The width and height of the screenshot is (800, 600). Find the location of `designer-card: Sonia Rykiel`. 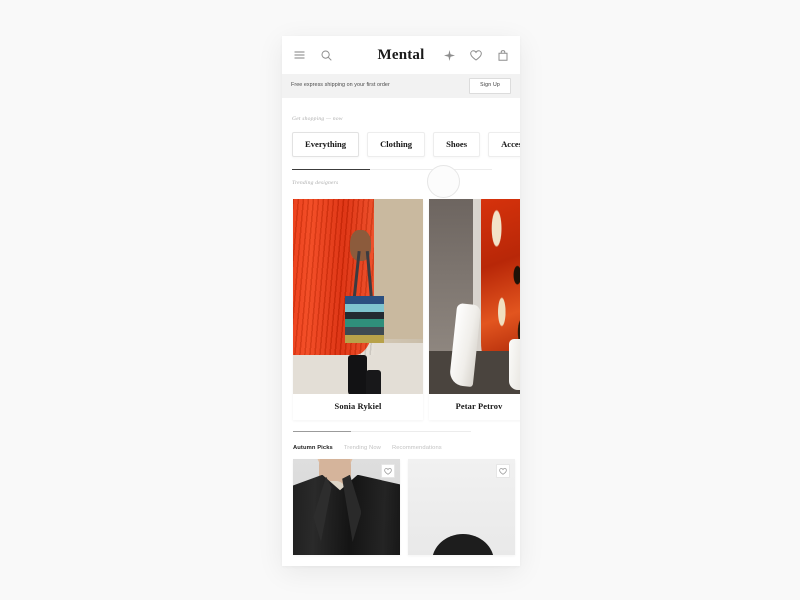

designer-card: Sonia Rykiel is located at coordinates (358, 309).